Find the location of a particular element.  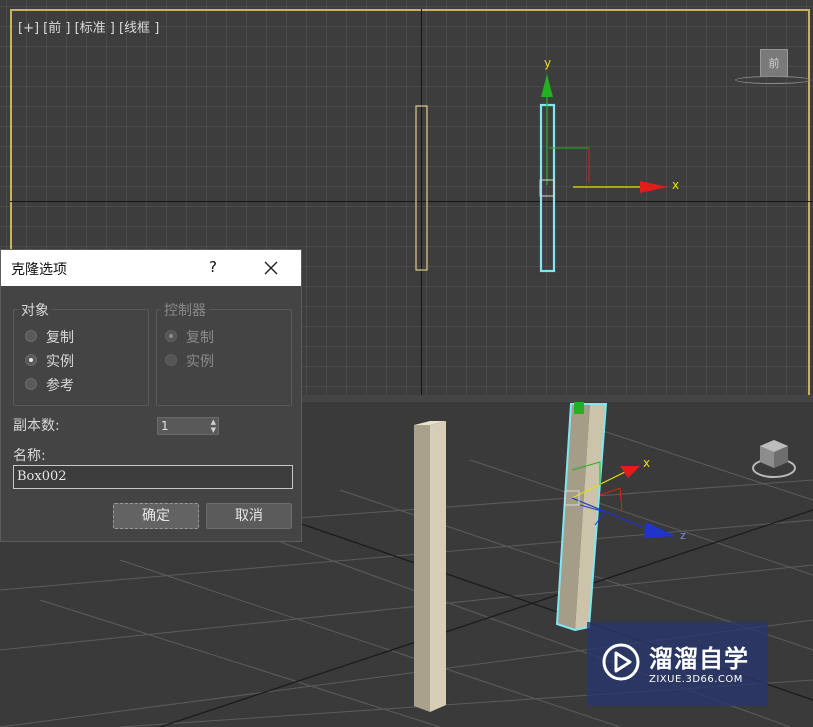

copies-spinner: 1 ▲ ▼ is located at coordinates (188, 426).